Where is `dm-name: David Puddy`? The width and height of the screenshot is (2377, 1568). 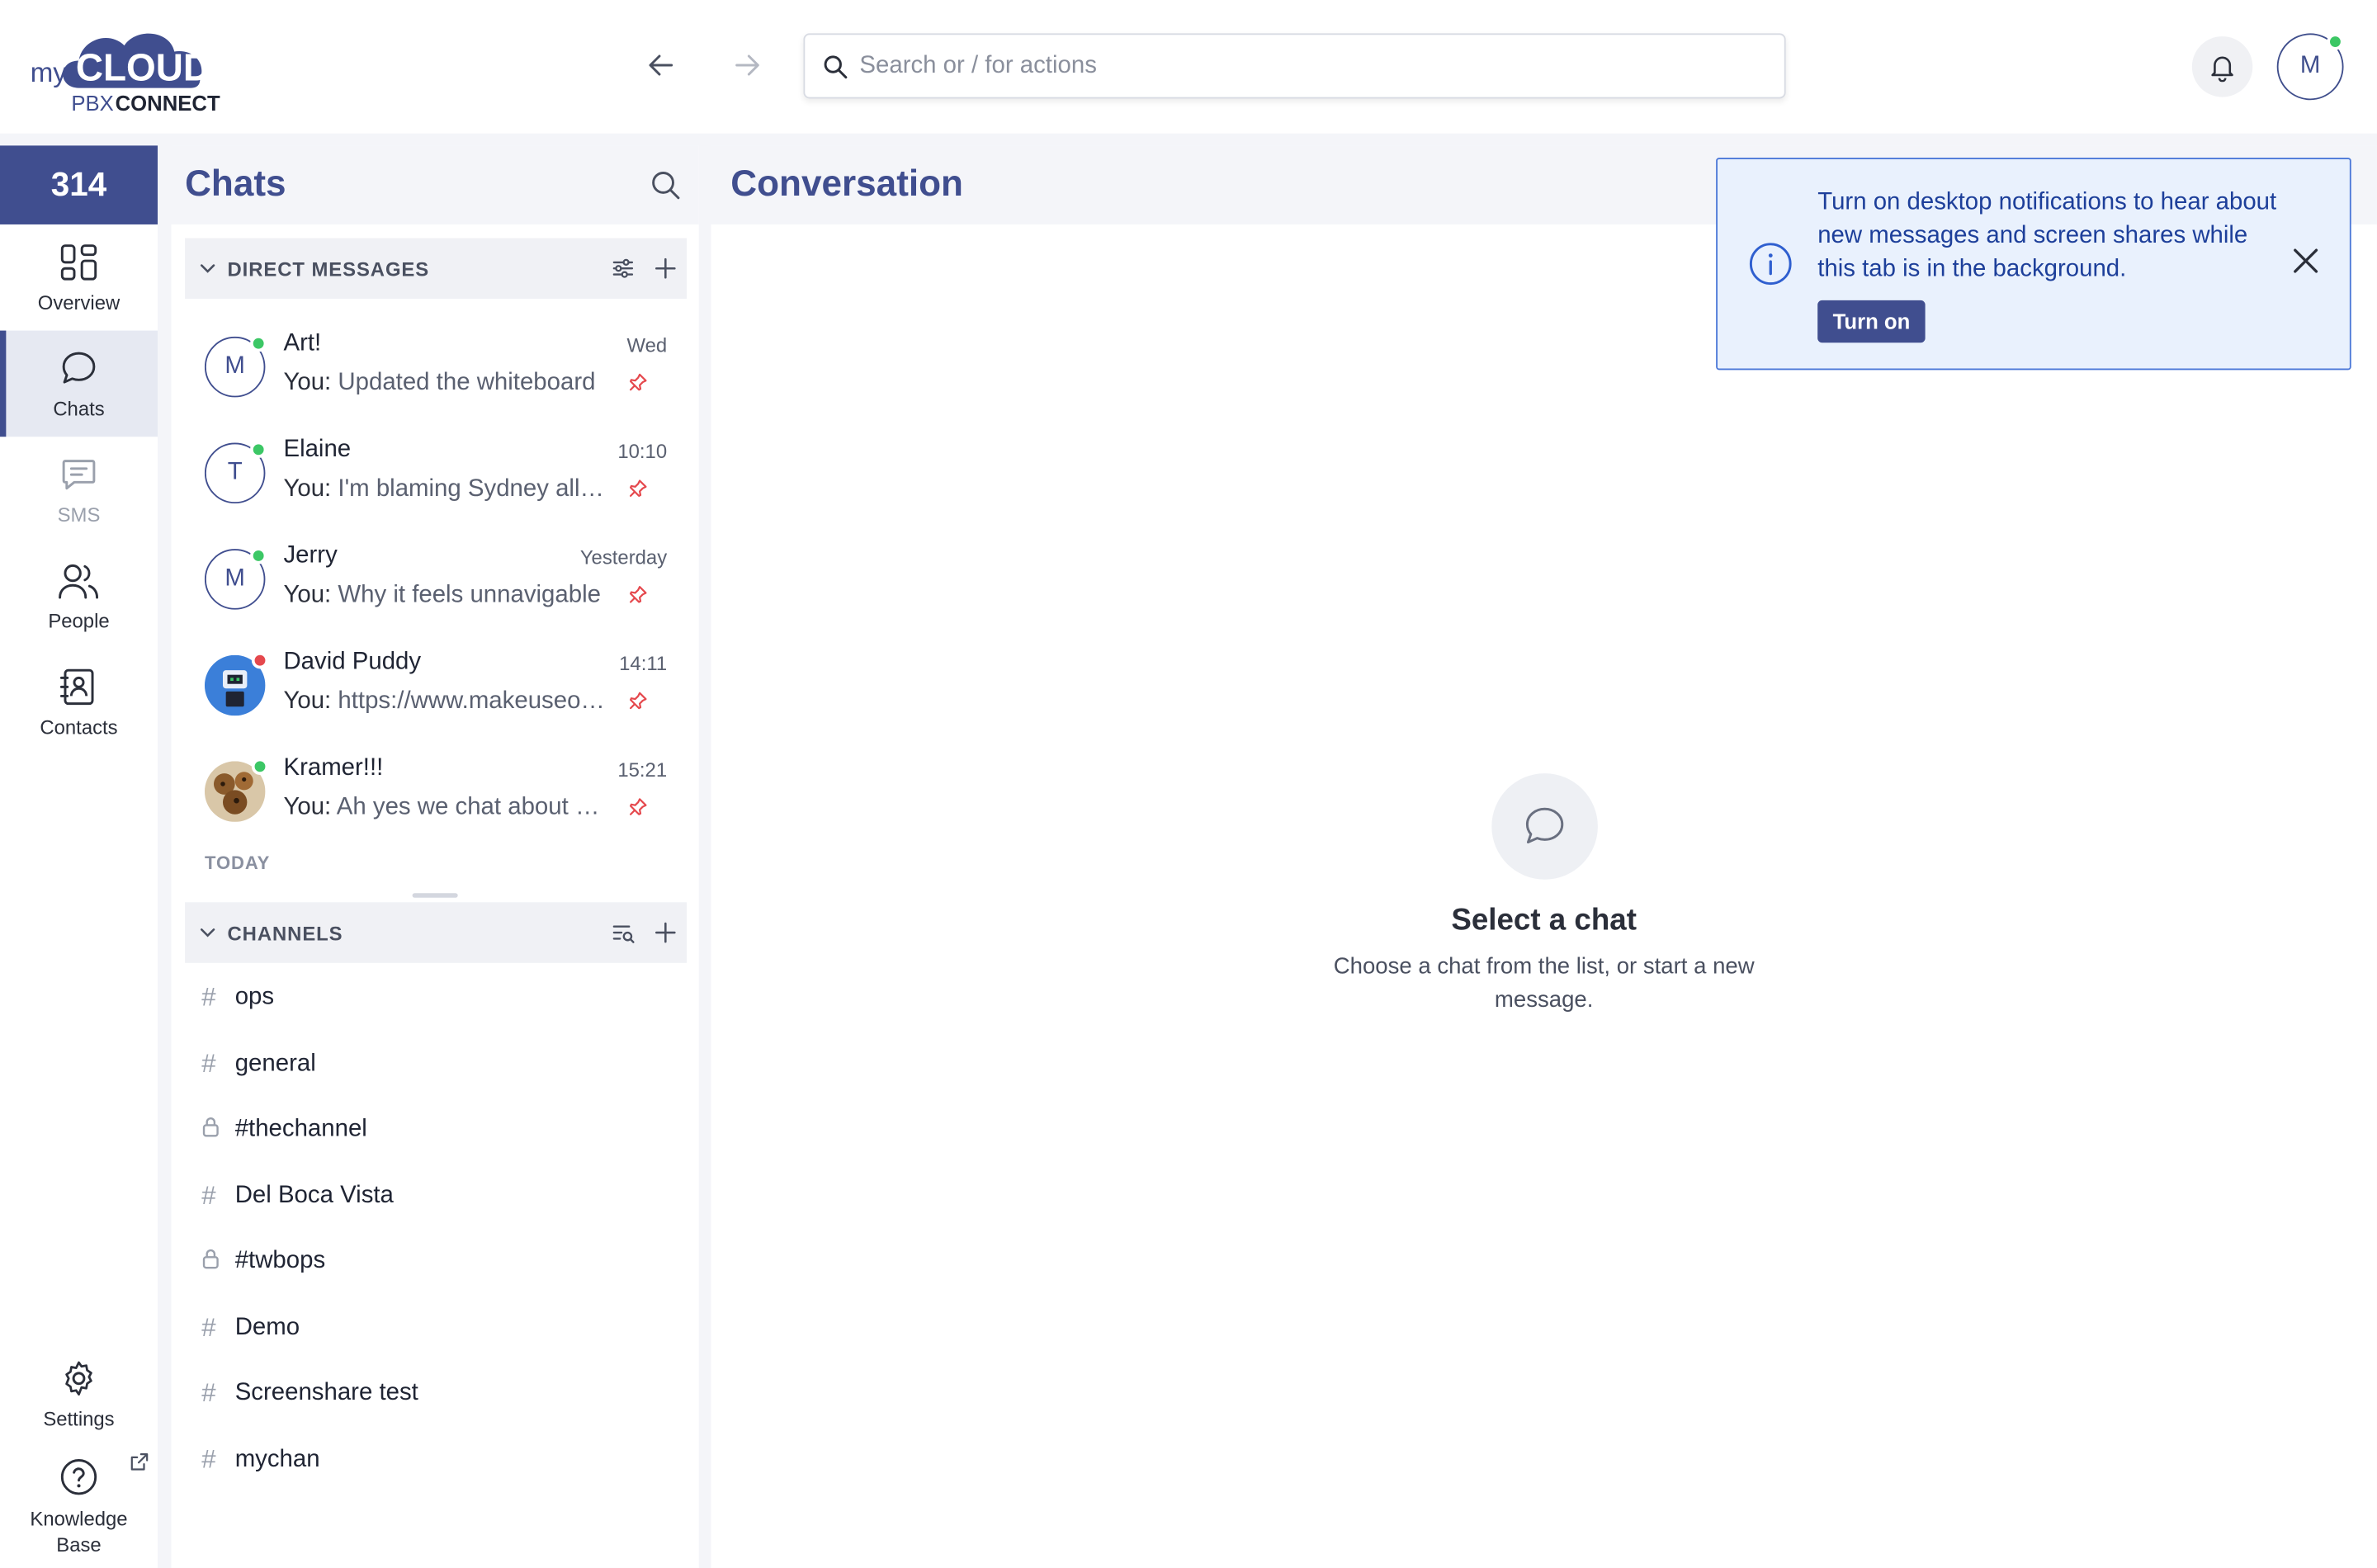
dm-name: David Puddy is located at coordinates (352, 662).